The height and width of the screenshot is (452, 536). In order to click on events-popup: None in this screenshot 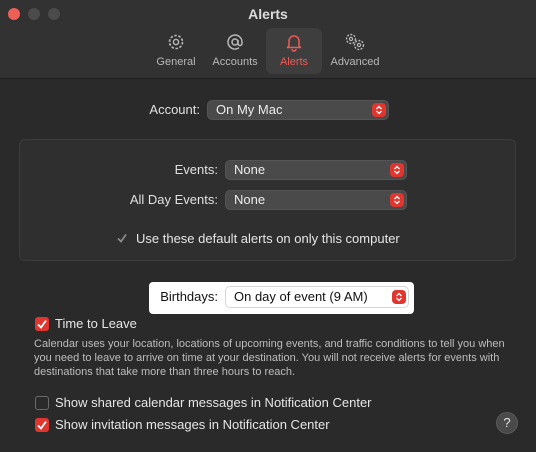, I will do `click(316, 170)`.